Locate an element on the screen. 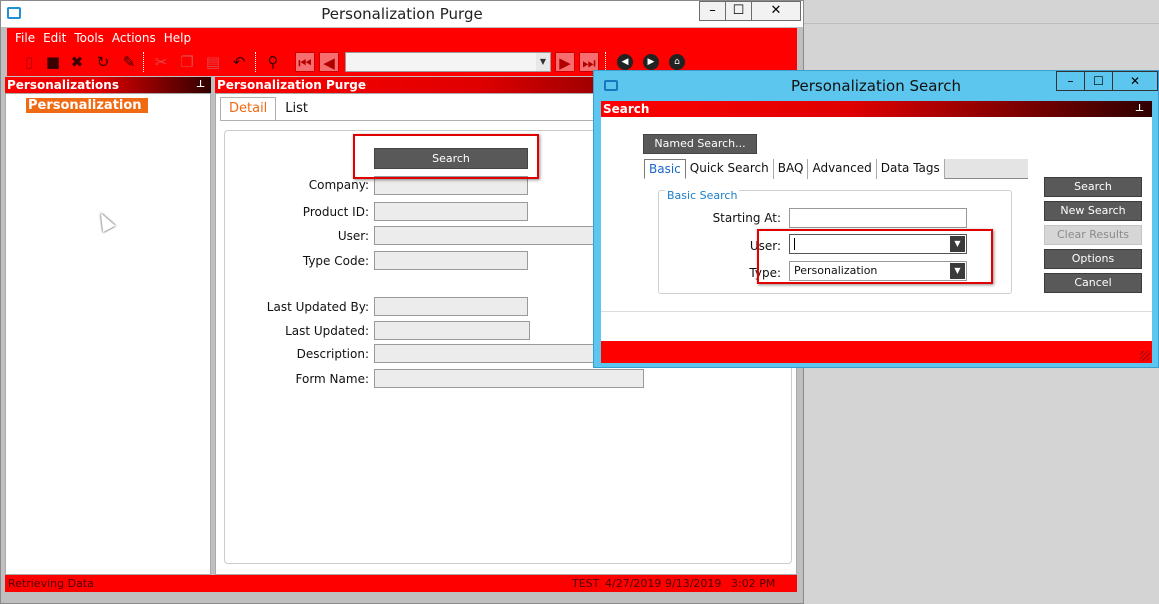 The height and width of the screenshot is (604, 1159). undo-icon: ↶ is located at coordinates (239, 62).